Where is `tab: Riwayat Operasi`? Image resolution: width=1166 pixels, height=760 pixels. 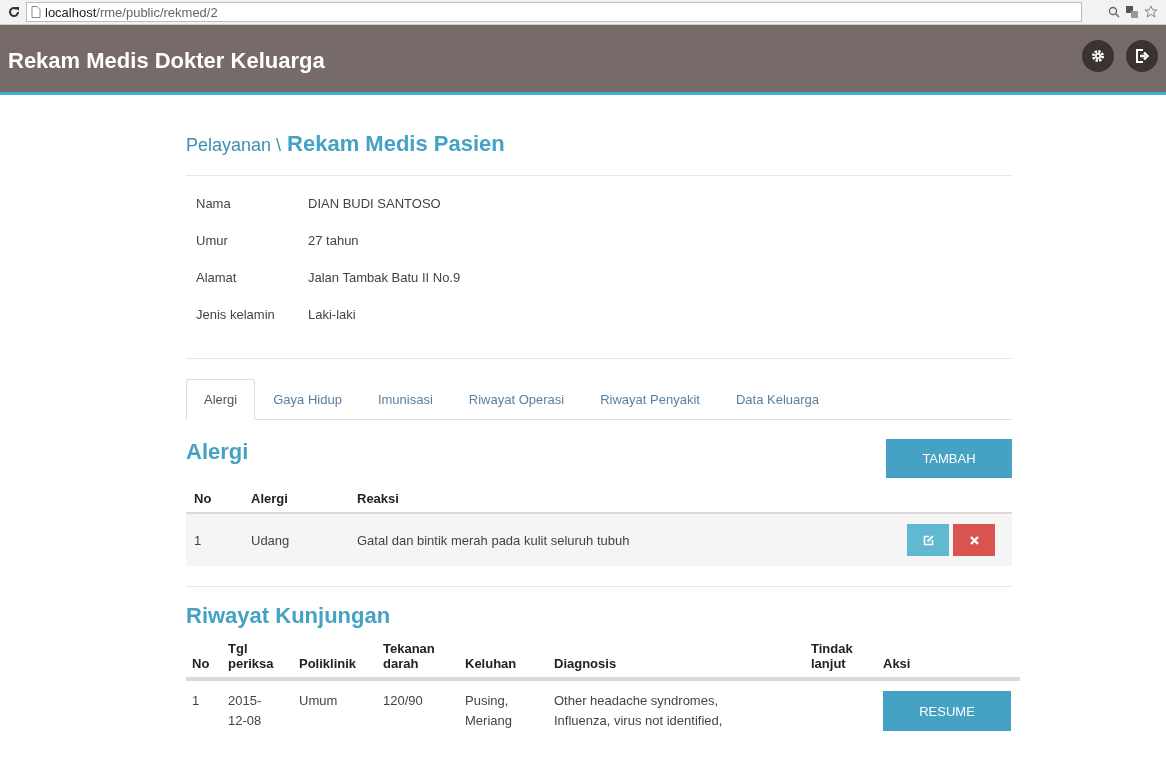
tab: Riwayat Operasi is located at coordinates (516, 399).